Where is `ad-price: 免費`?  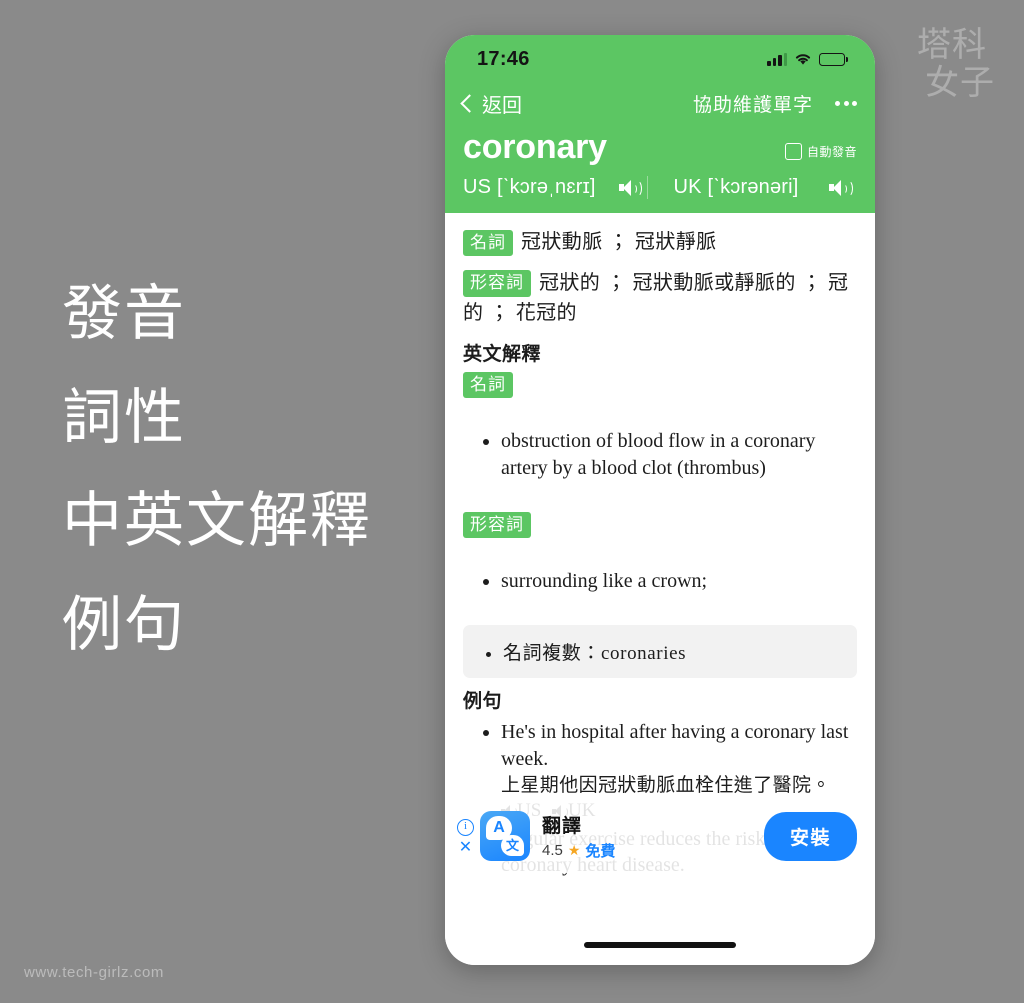
ad-price: 免費 is located at coordinates (600, 851).